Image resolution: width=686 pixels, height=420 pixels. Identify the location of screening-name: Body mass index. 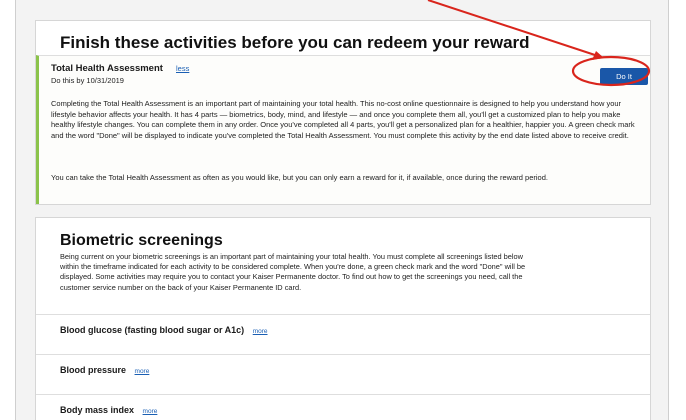
(97, 410).